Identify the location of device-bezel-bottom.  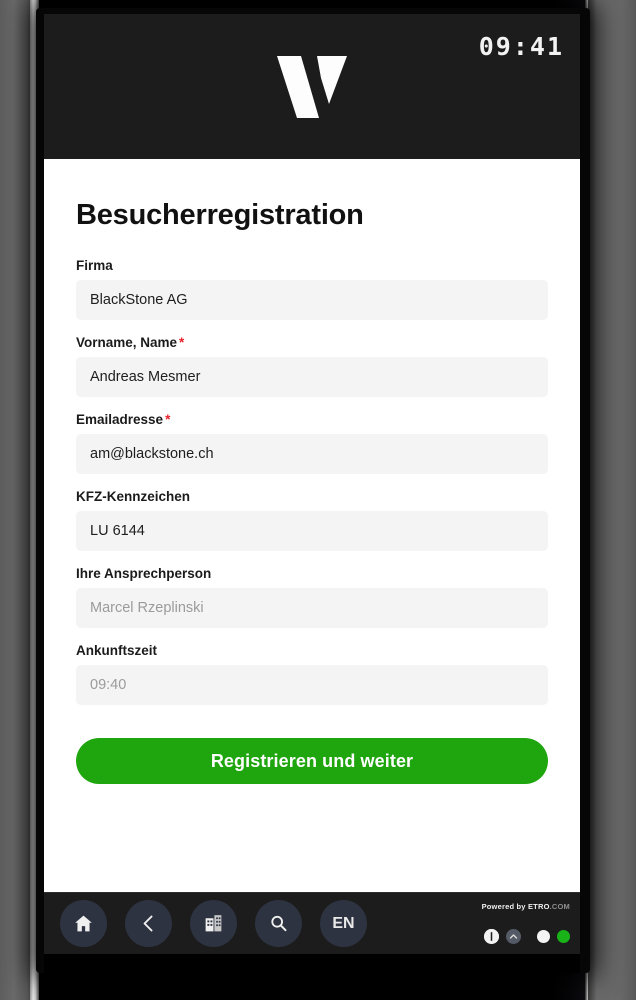
(312, 963).